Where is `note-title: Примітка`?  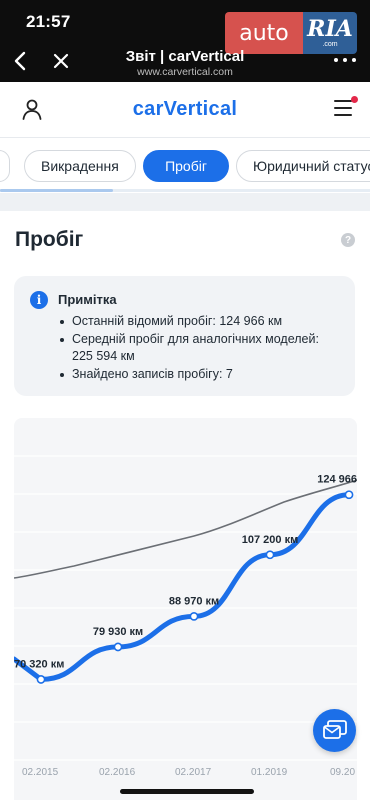 note-title: Примітка is located at coordinates (87, 299).